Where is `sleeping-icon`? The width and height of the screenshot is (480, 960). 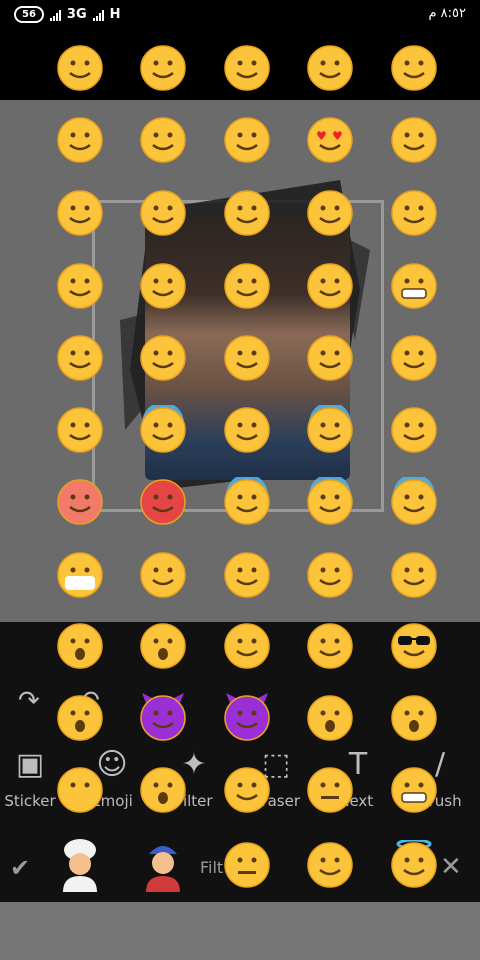
sleeping-icon is located at coordinates (330, 646).